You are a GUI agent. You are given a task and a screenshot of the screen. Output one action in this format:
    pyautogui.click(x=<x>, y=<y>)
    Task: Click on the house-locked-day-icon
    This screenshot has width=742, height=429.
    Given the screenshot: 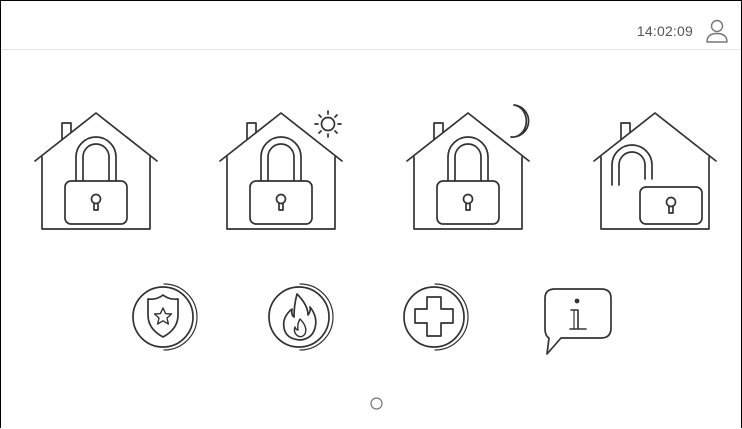 What is the action you would take?
    pyautogui.click(x=281, y=170)
    